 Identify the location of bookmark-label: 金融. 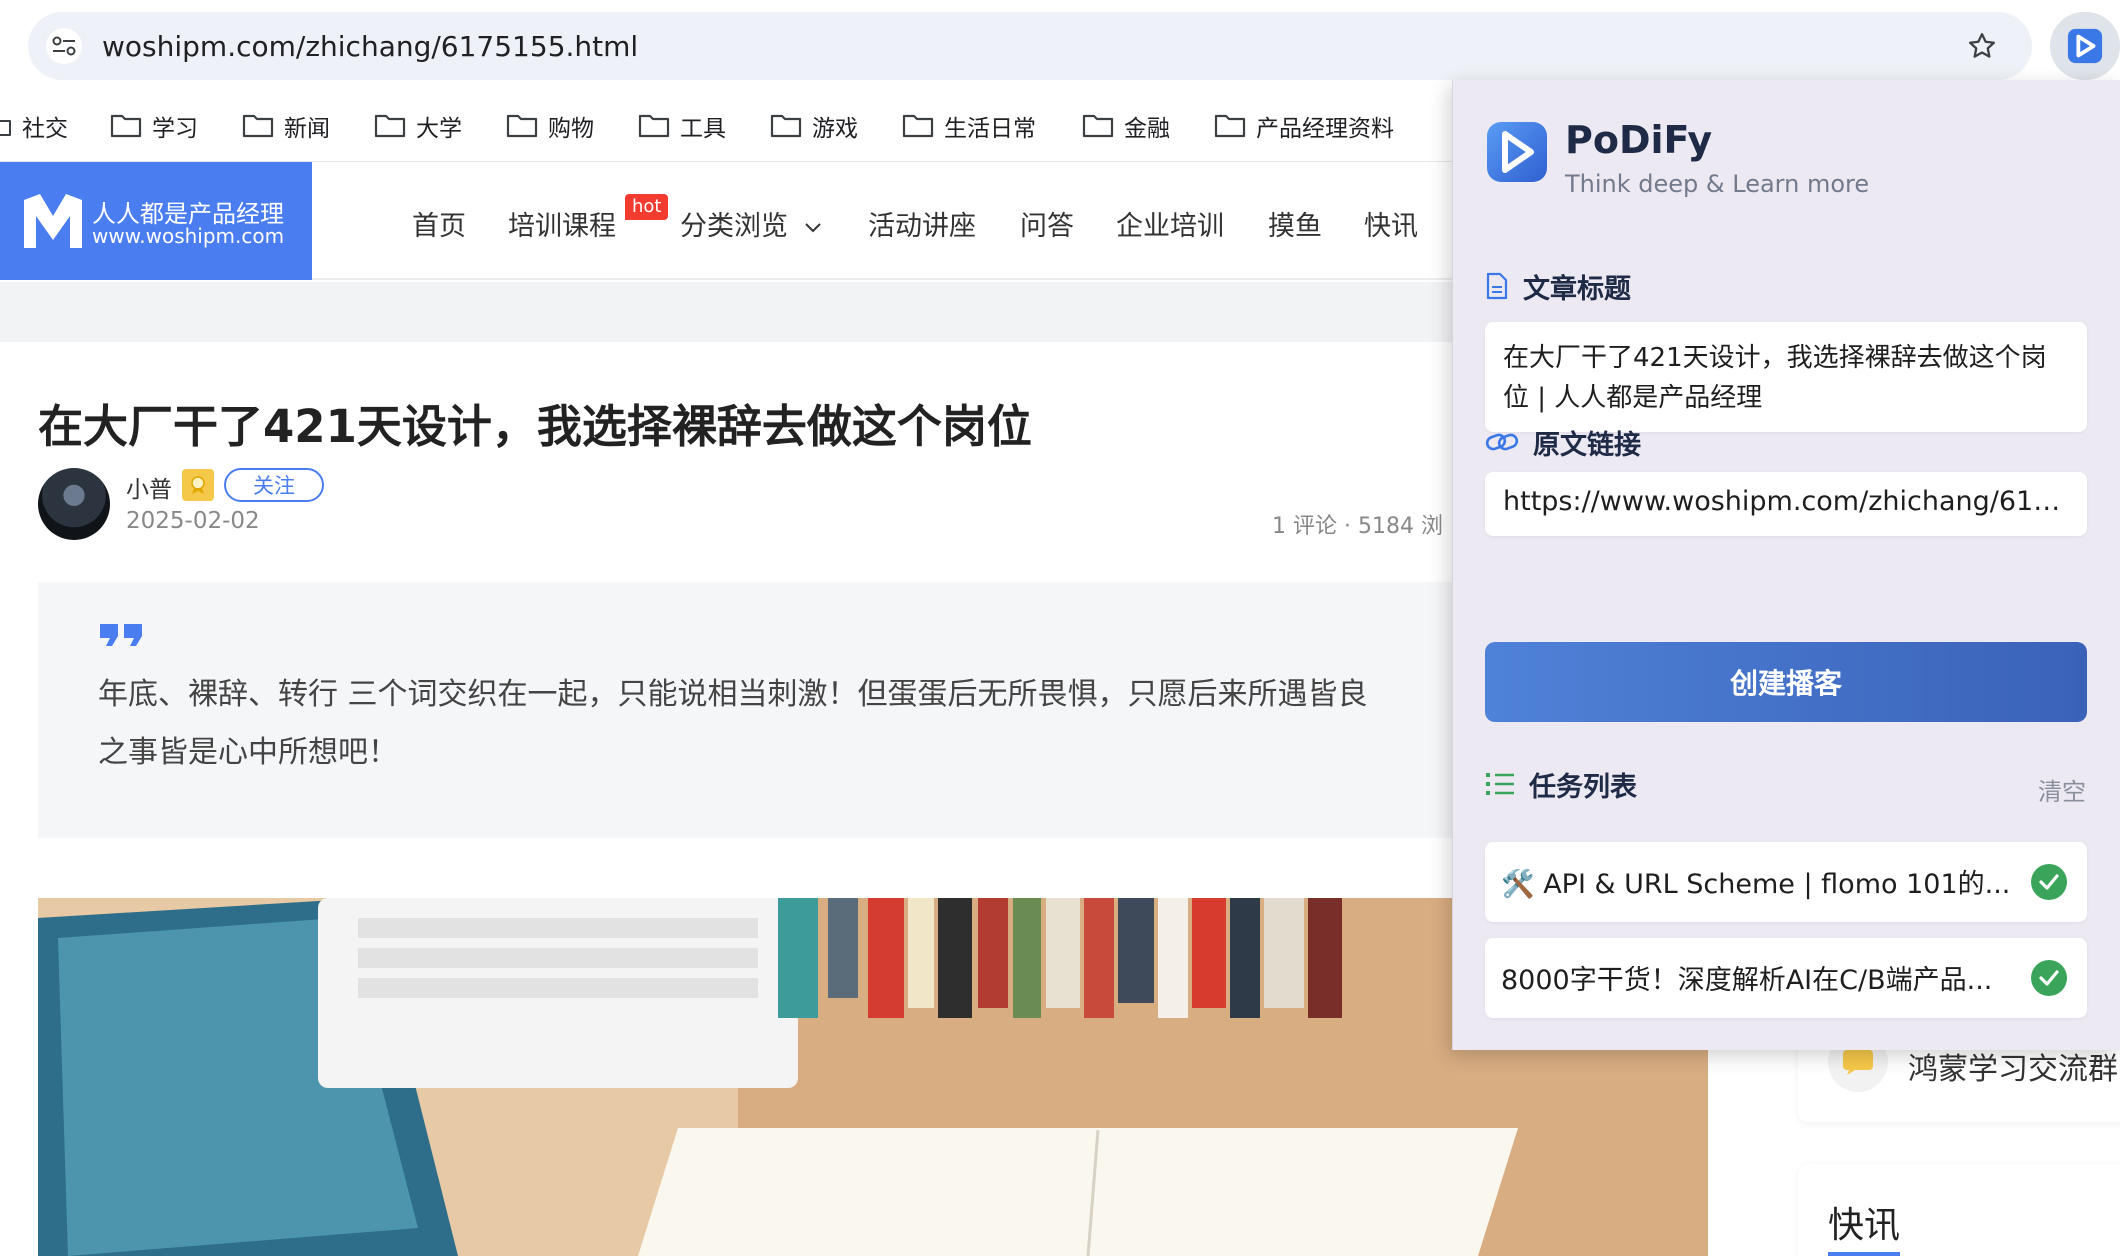
(1147, 129).